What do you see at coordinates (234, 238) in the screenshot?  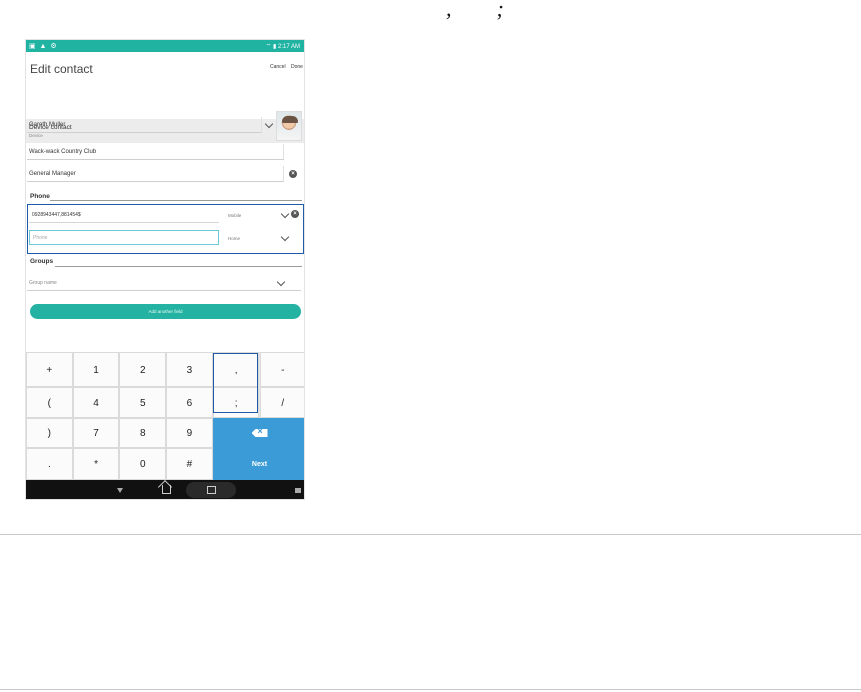 I see `phone-type-select: Home` at bounding box center [234, 238].